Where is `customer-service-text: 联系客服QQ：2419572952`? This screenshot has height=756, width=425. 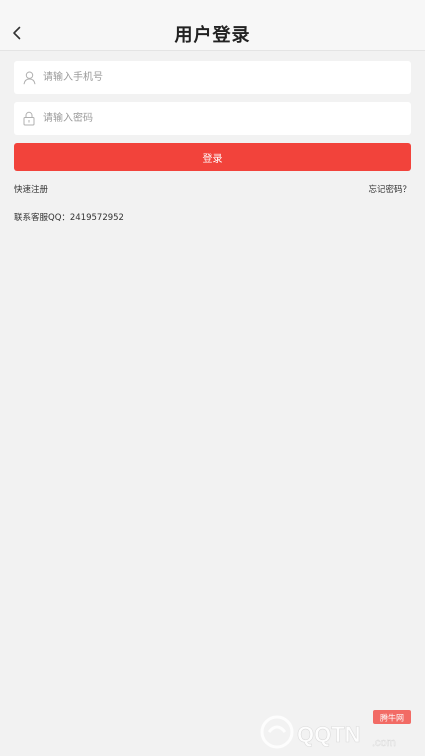 customer-service-text: 联系客服QQ：2419572952 is located at coordinates (69, 218).